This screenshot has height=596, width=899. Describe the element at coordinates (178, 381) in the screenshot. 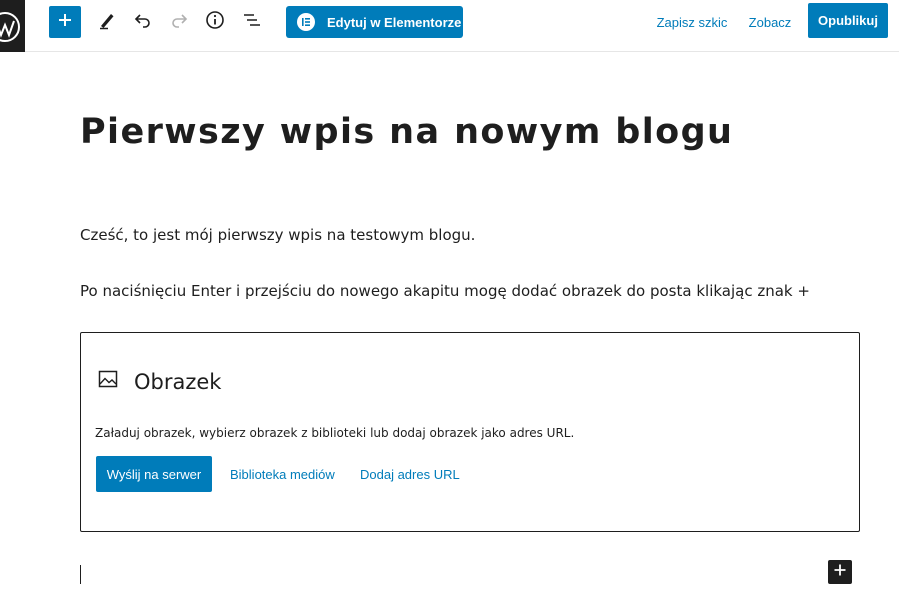

I see `image-block-title: Obrazek` at that location.